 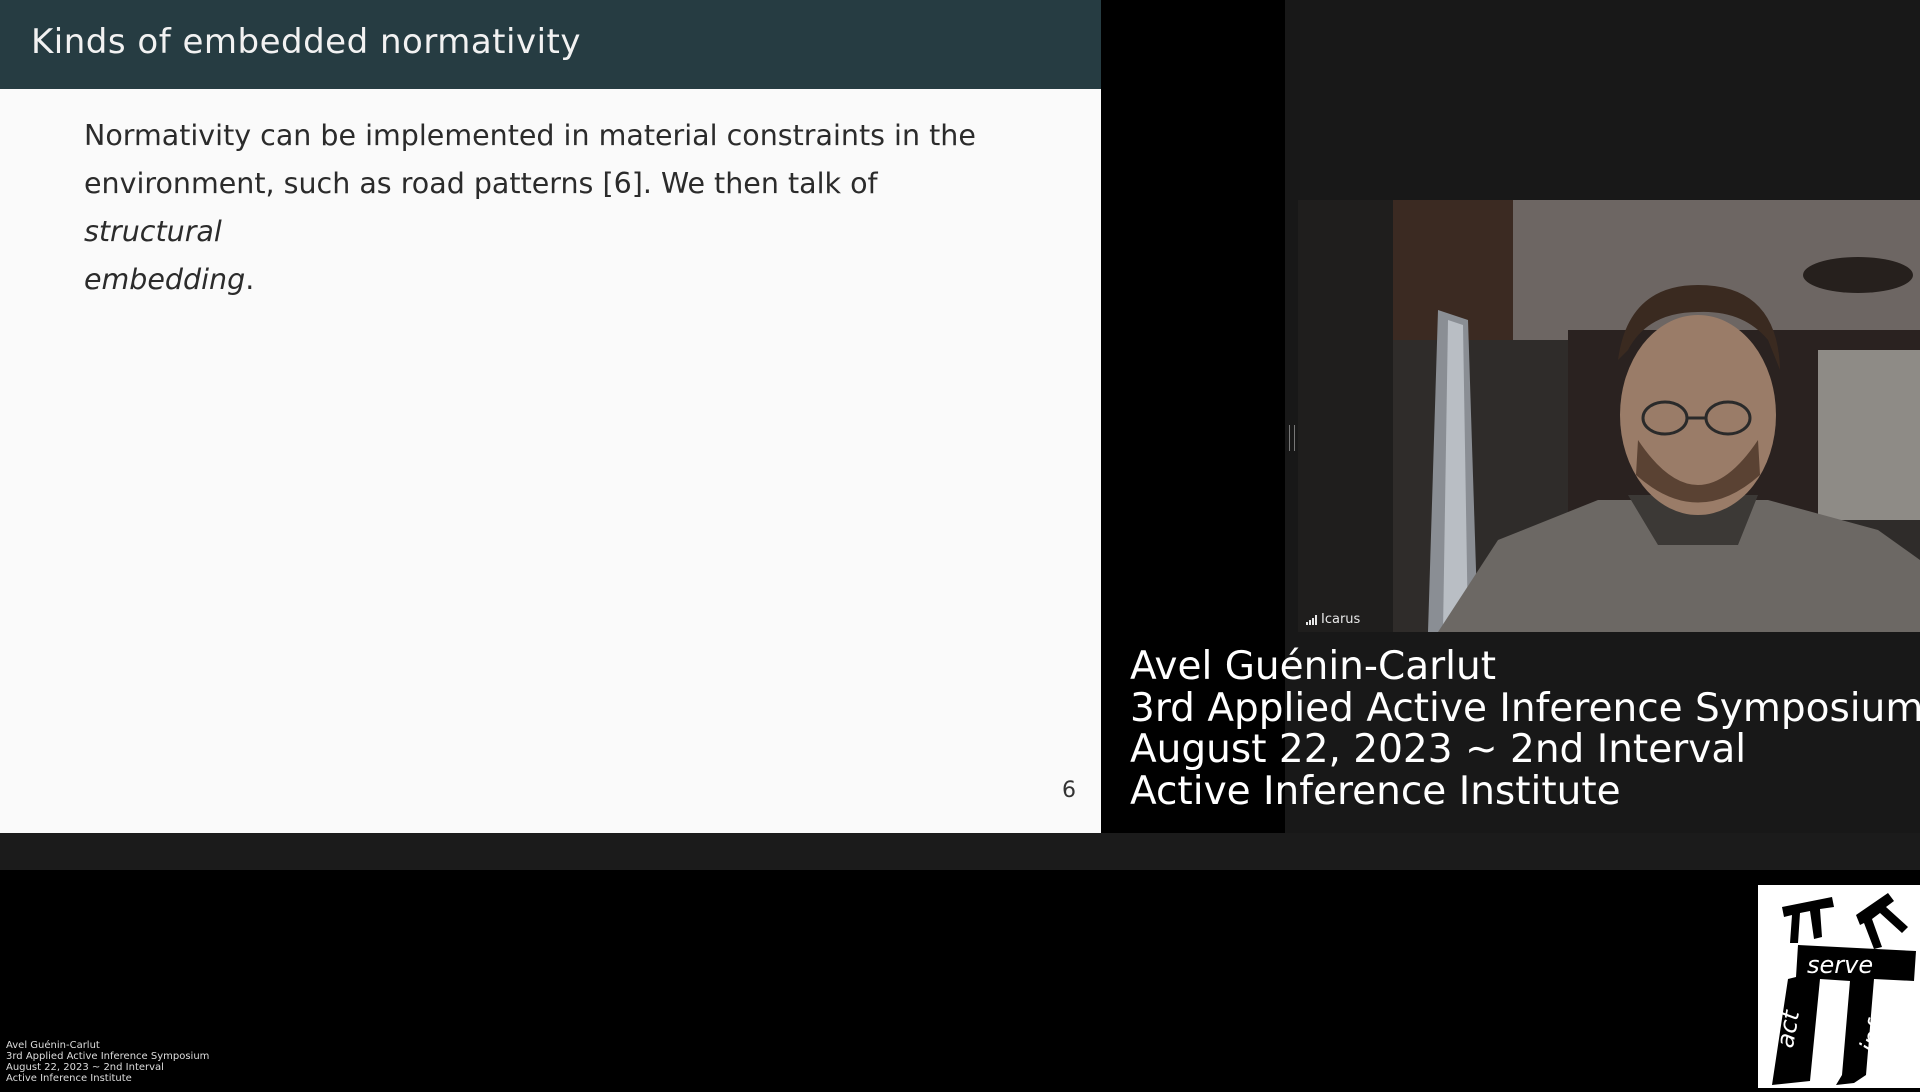 What do you see at coordinates (1375, 791) in the screenshot?
I see `caption-organization: Active Inference Institute` at bounding box center [1375, 791].